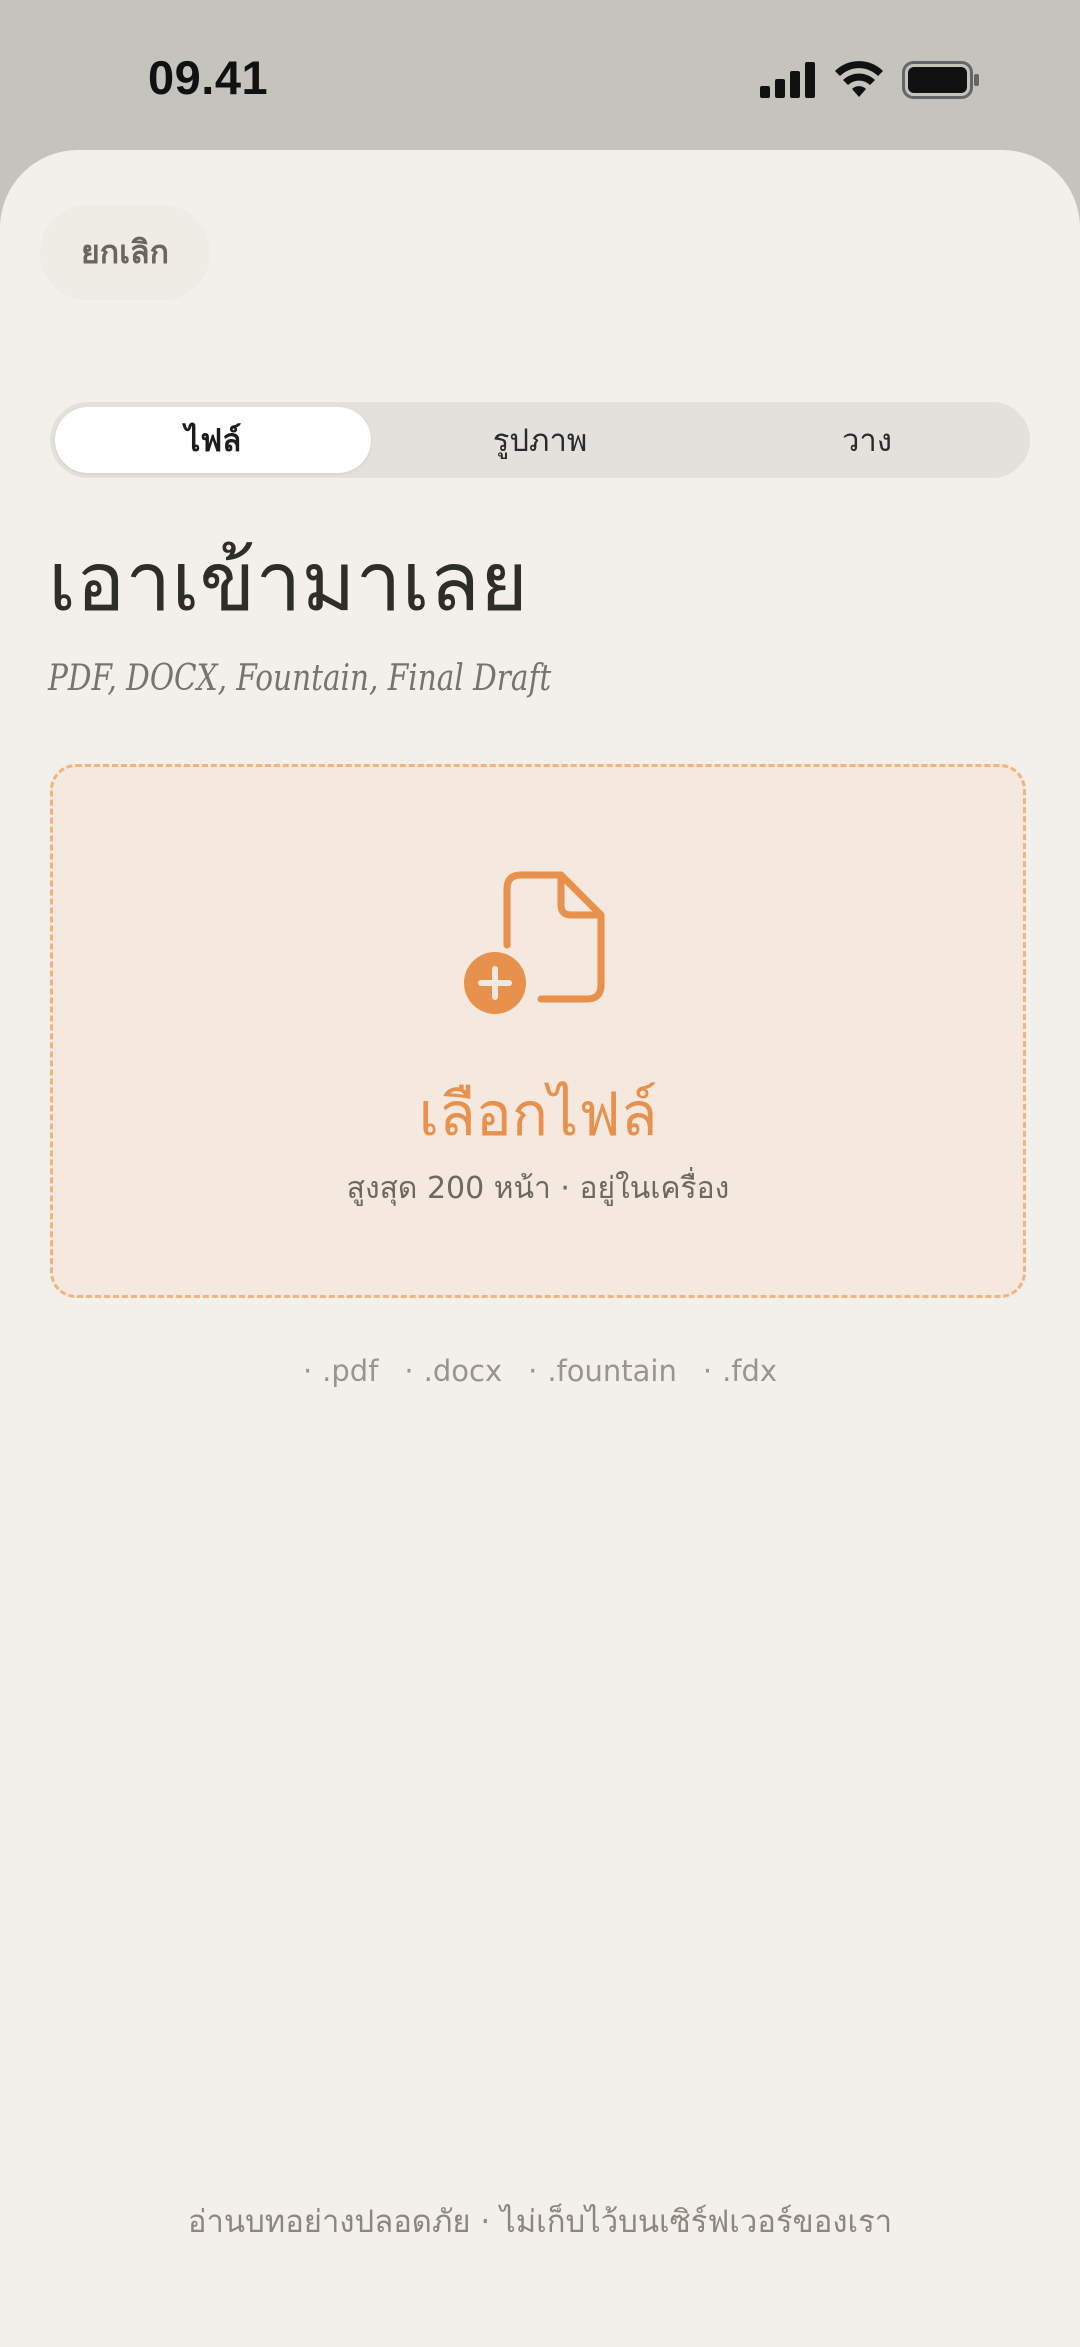 Image resolution: width=1080 pixels, height=2347 pixels. Describe the element at coordinates (288, 582) in the screenshot. I see `page-title: เอาเข้ามาเลย` at that location.